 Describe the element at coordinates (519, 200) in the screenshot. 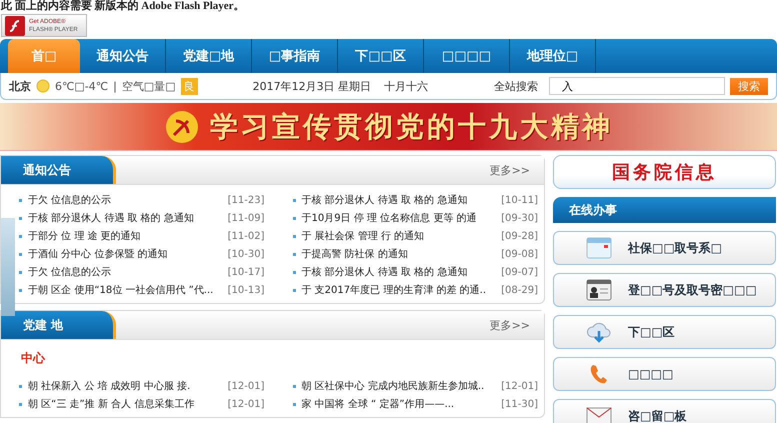

I see `notice-date: [10-11]` at that location.